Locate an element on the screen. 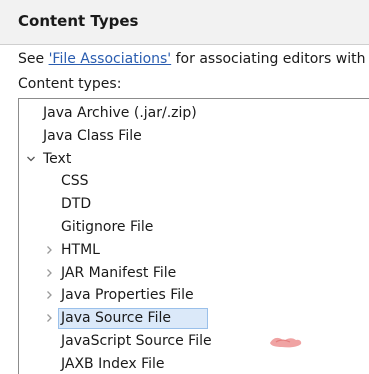 The height and width of the screenshot is (374, 369). tree-item-label: JavaScript Source File is located at coordinates (136, 341).